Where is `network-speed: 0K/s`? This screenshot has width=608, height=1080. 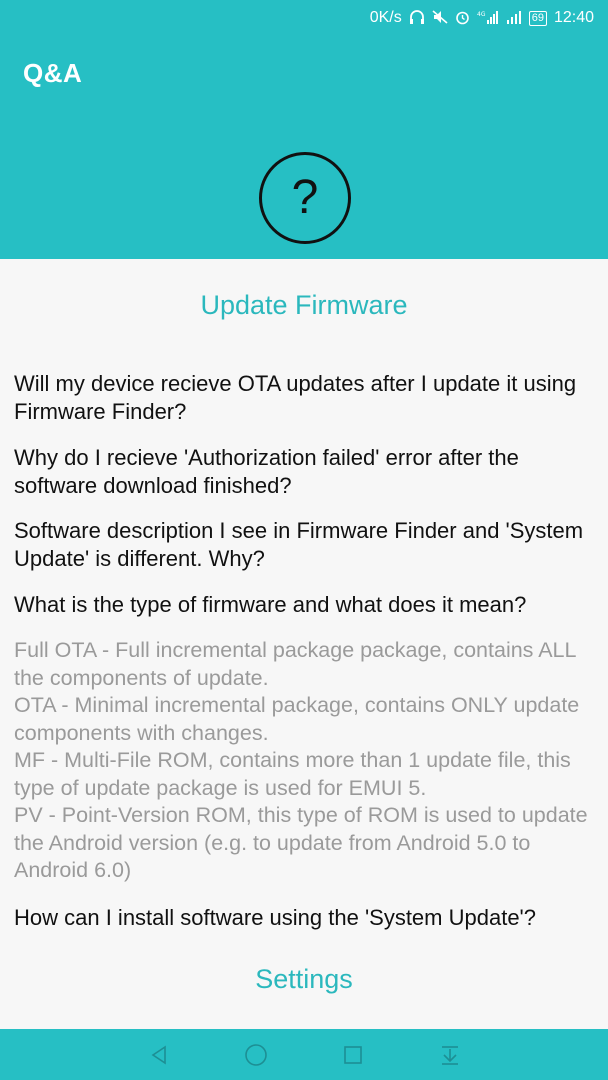
network-speed: 0K/s is located at coordinates (385, 17).